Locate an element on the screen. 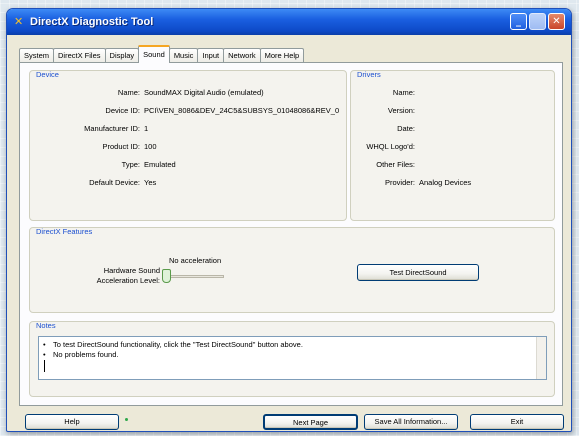 The width and height of the screenshot is (579, 436). provider-label: Provider: is located at coordinates (399, 182).